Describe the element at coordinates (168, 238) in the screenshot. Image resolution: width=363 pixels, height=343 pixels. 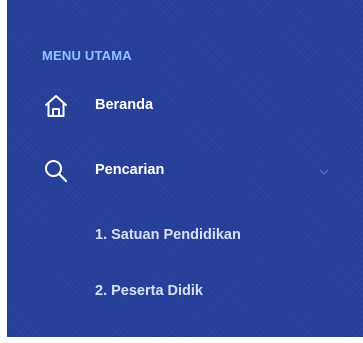
I see `submenu-item-satuan-pendidikan: 1. Satuan Pendidikan` at that location.